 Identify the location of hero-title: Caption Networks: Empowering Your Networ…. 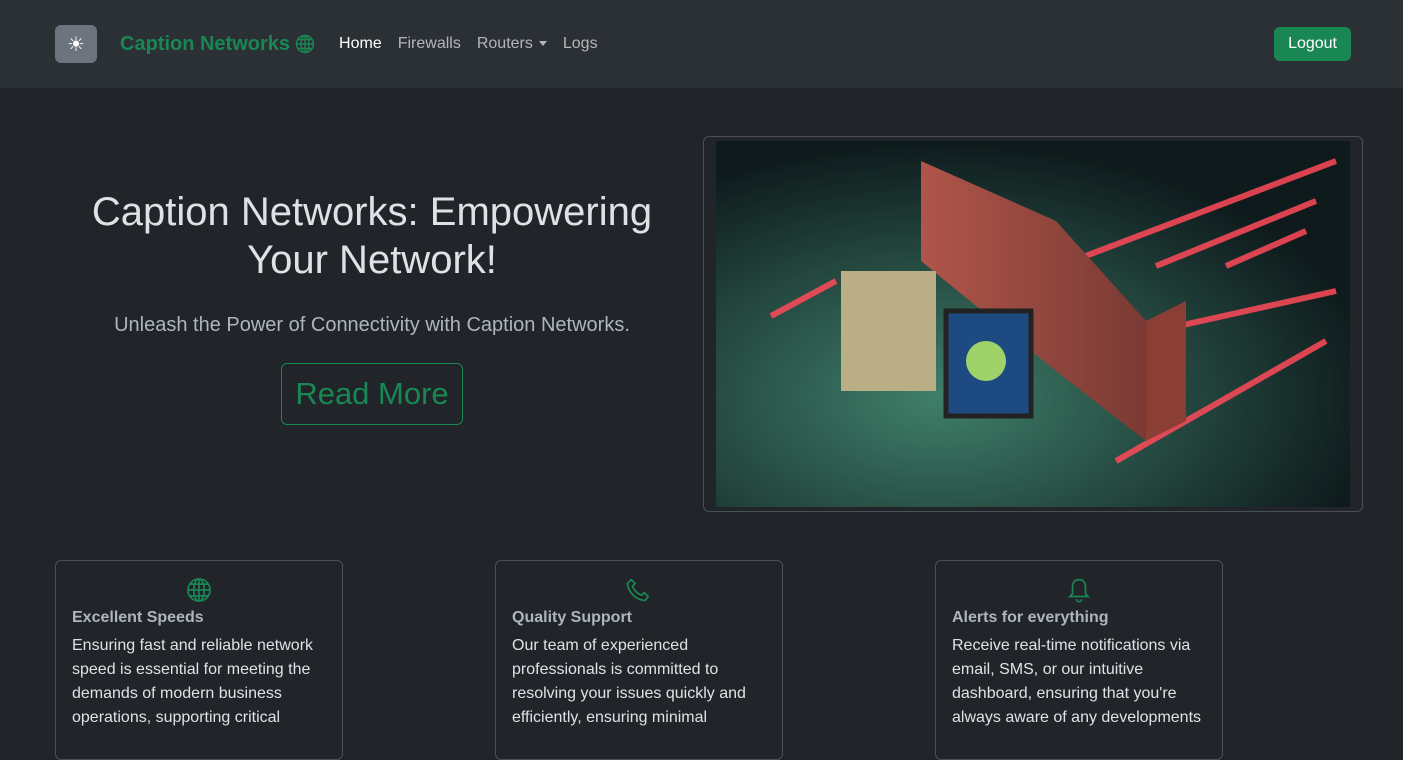
(372, 236).